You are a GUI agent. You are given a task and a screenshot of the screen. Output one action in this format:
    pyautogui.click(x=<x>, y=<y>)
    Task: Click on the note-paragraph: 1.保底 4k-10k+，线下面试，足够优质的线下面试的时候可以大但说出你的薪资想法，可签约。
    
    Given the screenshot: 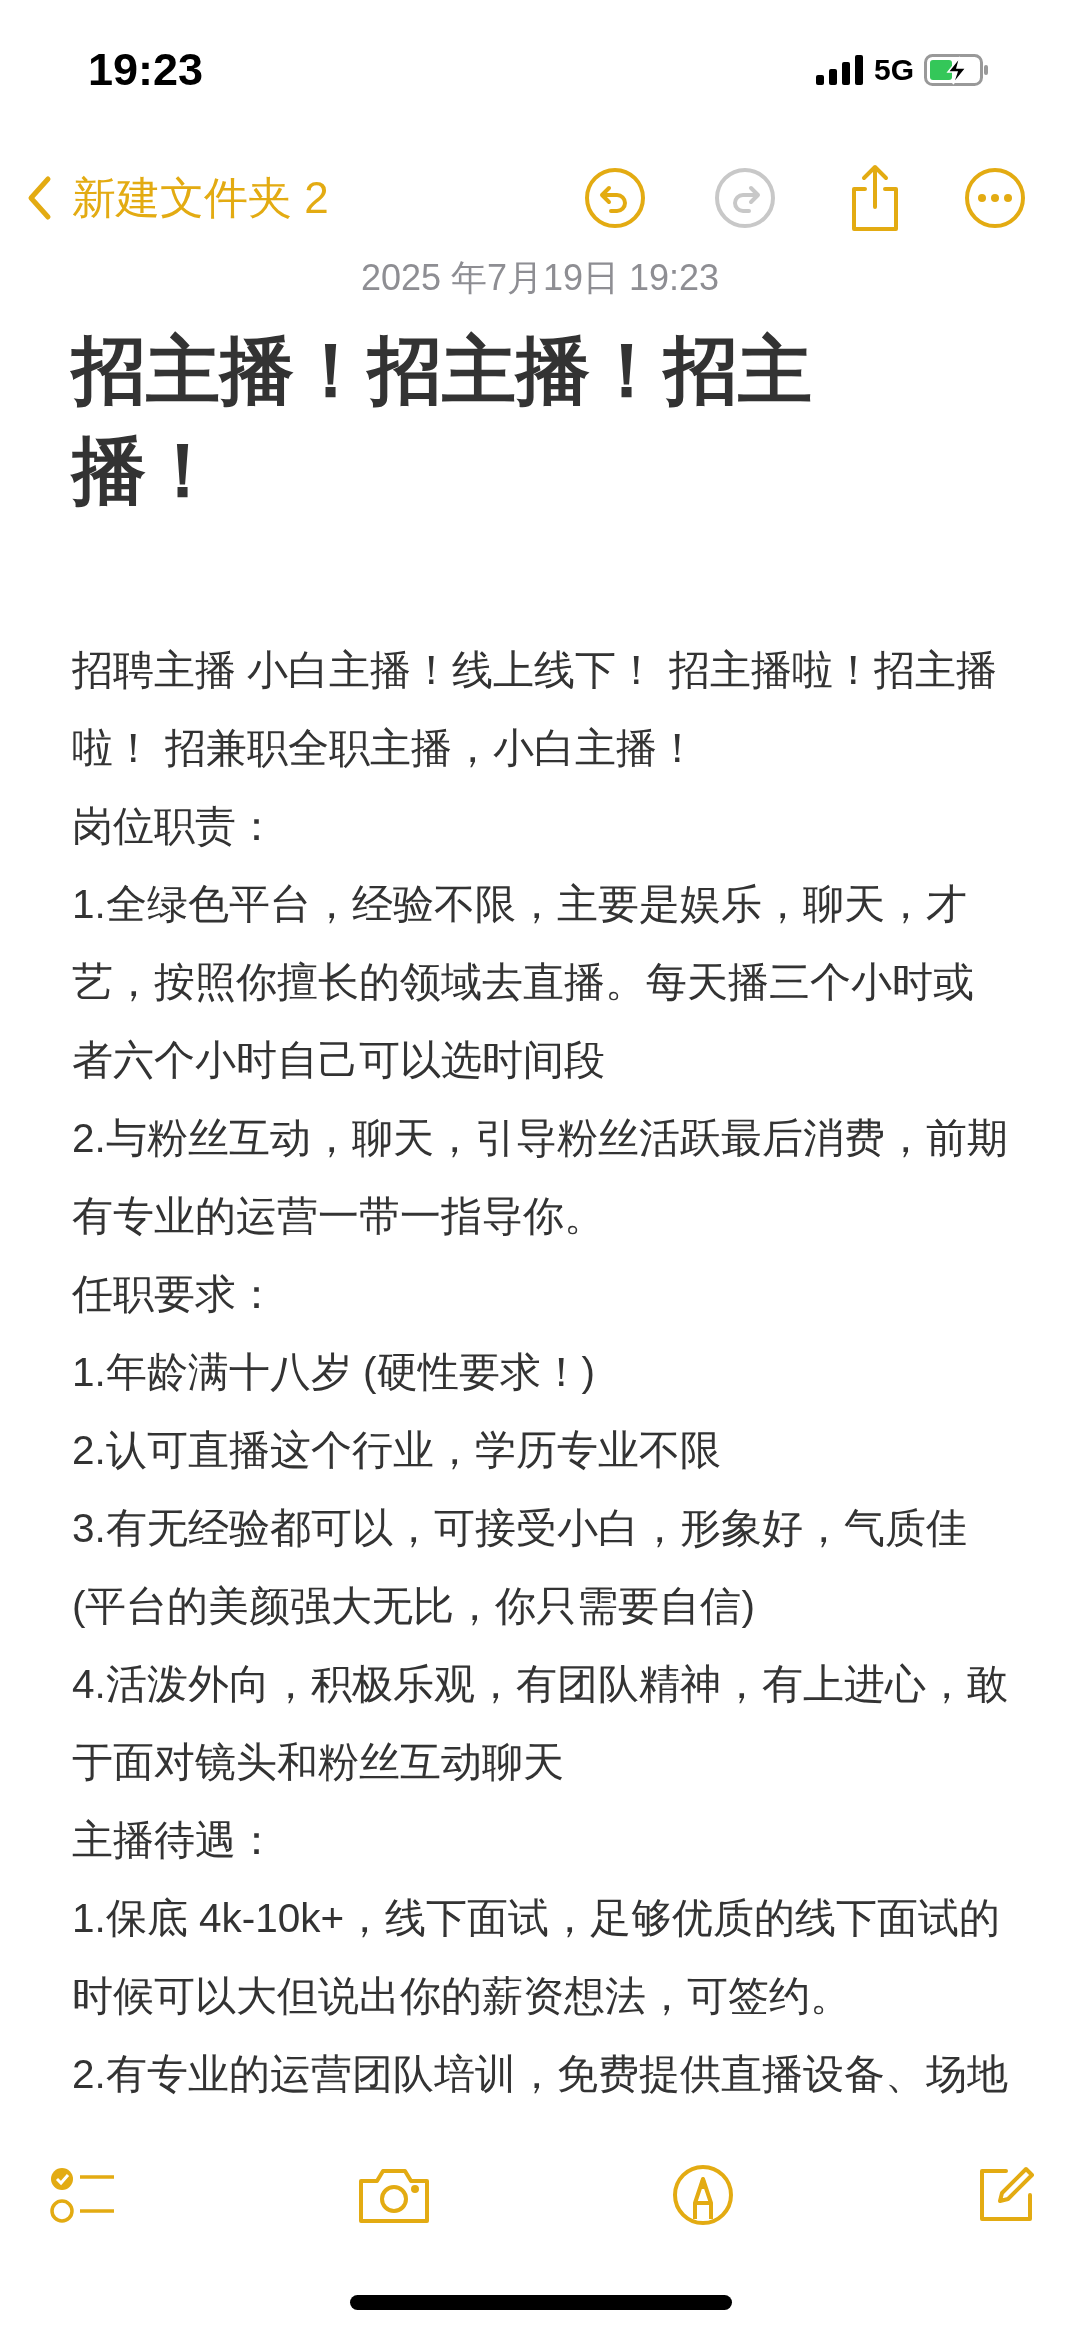 What is the action you would take?
    pyautogui.click(x=537, y=1957)
    